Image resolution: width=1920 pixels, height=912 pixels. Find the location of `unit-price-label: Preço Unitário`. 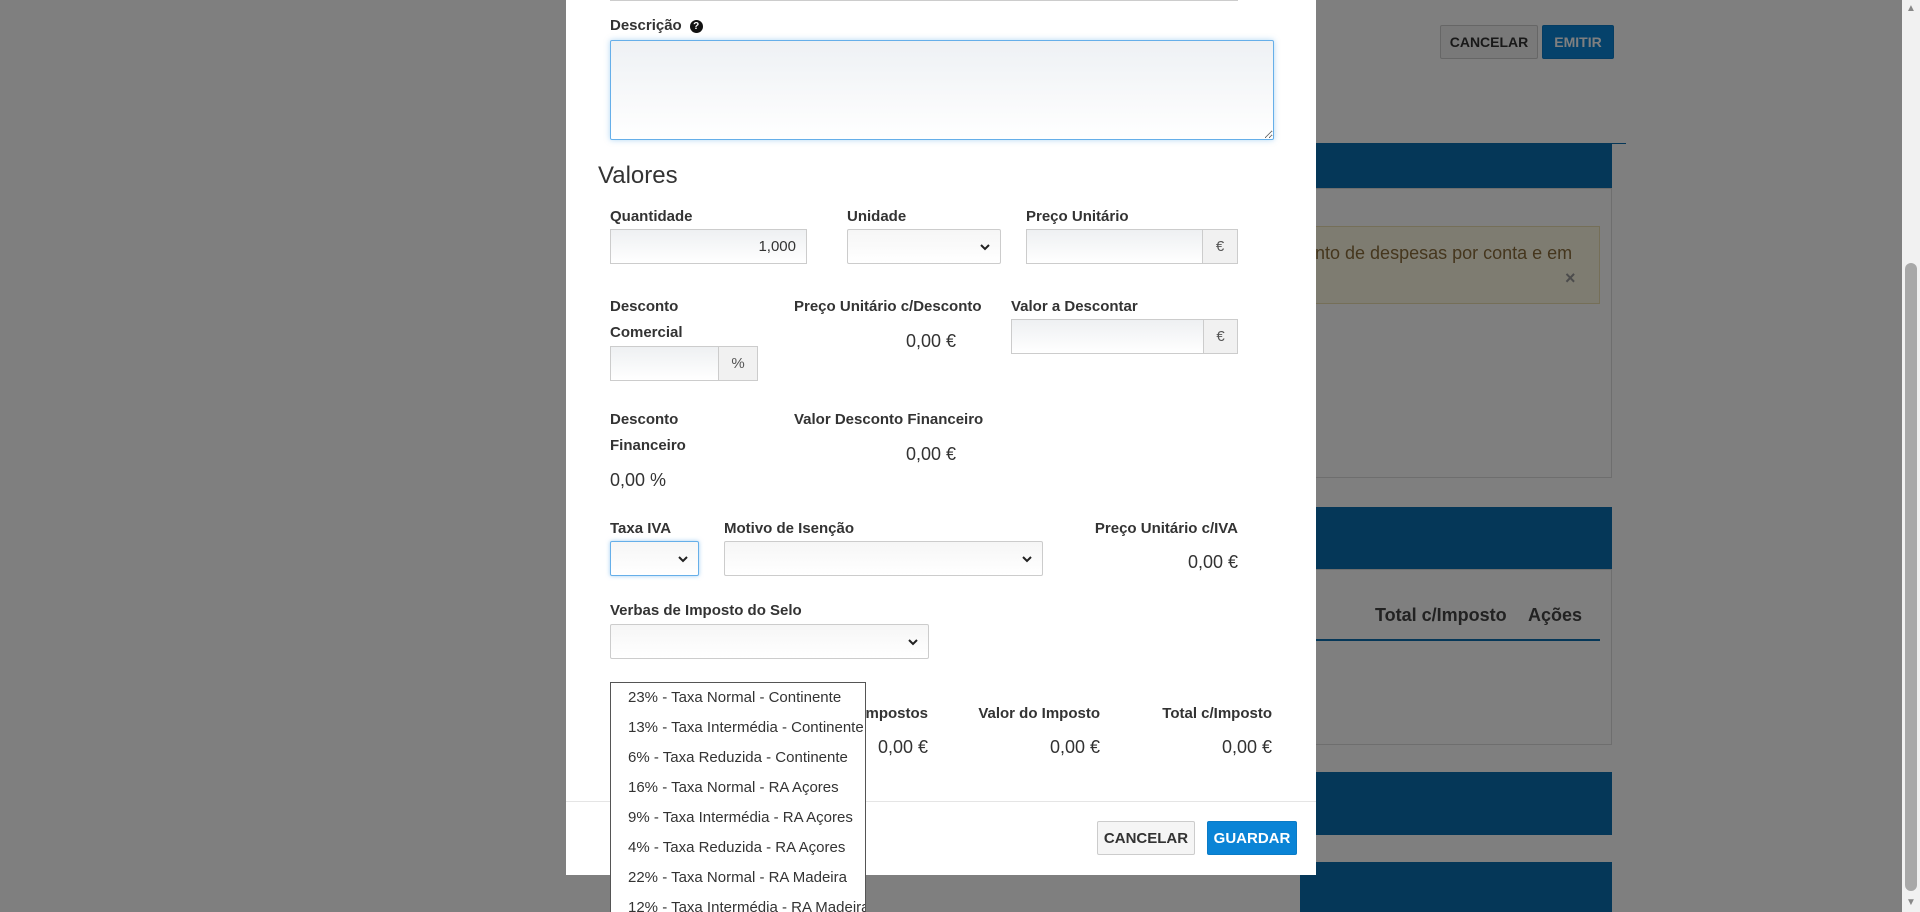

unit-price-label: Preço Unitário is located at coordinates (1077, 216).